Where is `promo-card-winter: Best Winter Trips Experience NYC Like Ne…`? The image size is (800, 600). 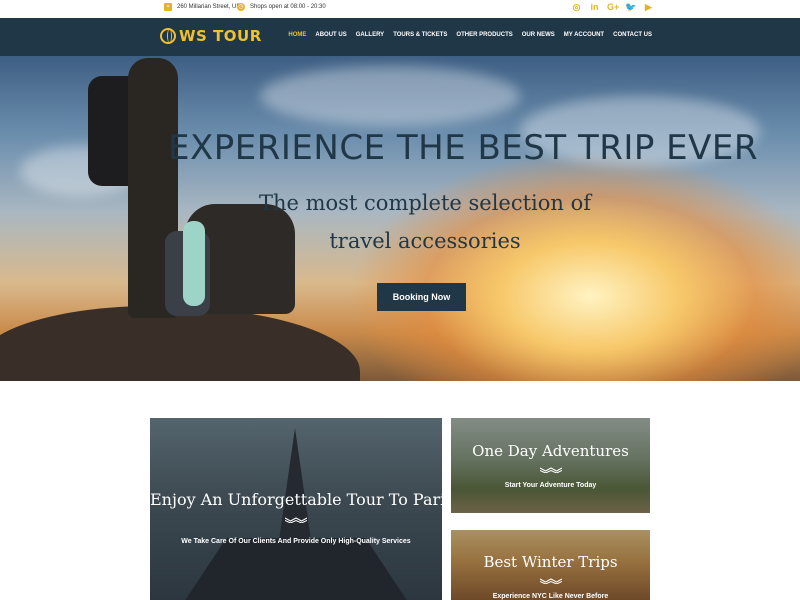
promo-card-winter: Best Winter Trips Experience NYC Like Ne… is located at coordinates (550, 565).